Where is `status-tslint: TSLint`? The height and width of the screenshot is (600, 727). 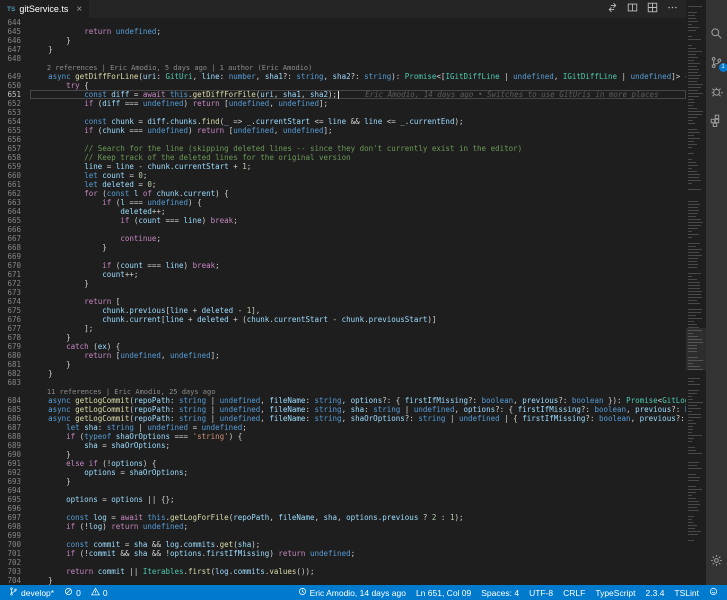 status-tslint: TSLint is located at coordinates (686, 593).